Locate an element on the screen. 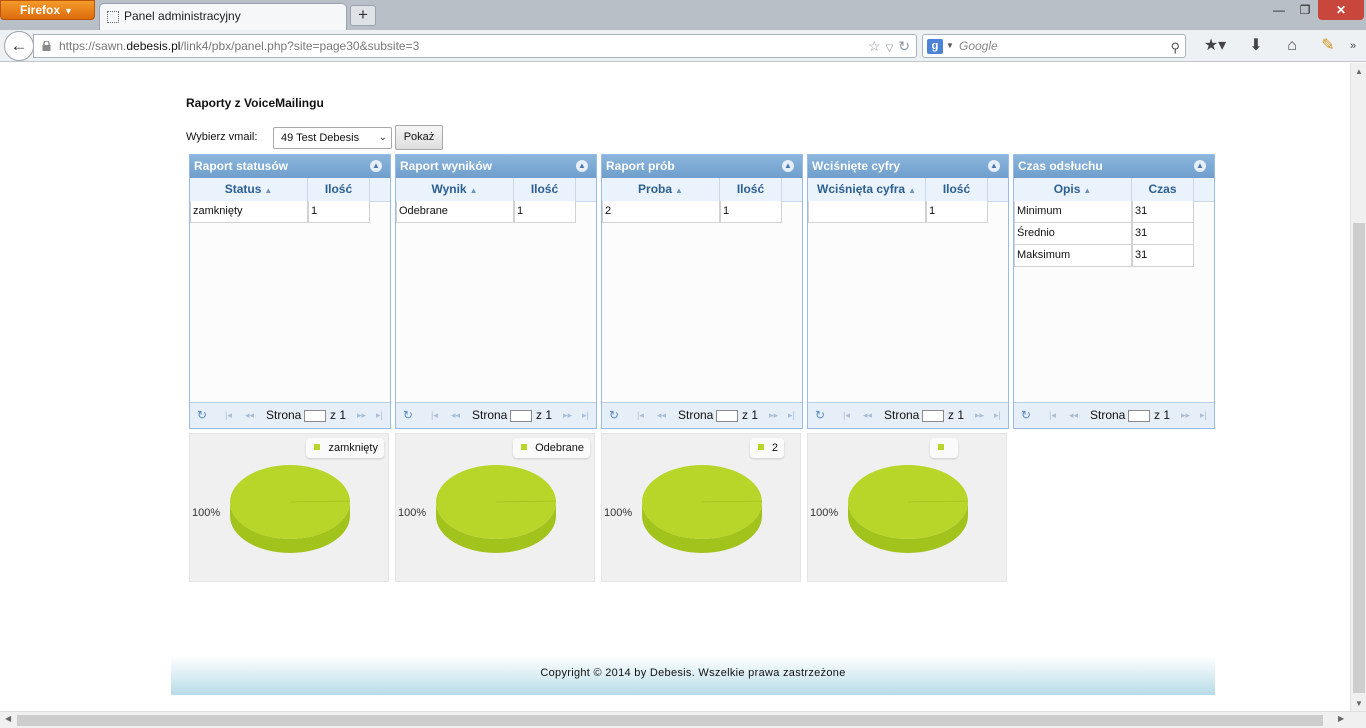 The height and width of the screenshot is (728, 1366). legend-label: Odebrane is located at coordinates (559, 448).